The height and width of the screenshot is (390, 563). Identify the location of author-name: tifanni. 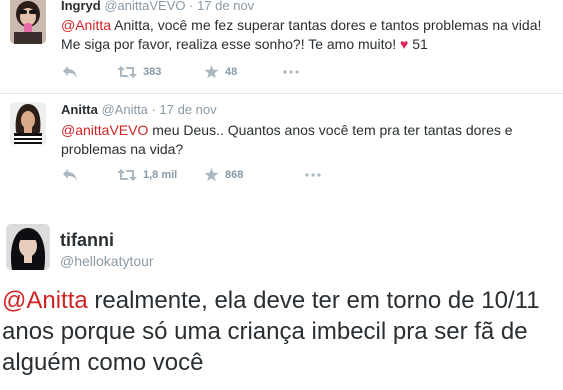
(87, 240).